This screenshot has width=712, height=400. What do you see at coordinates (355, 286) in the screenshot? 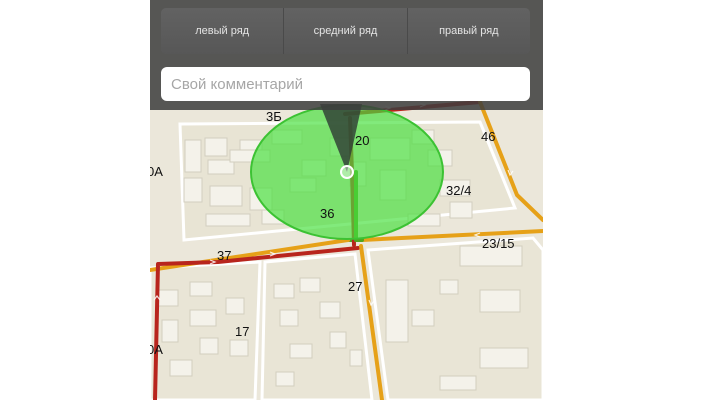
I see `house-number-label: 27` at bounding box center [355, 286].